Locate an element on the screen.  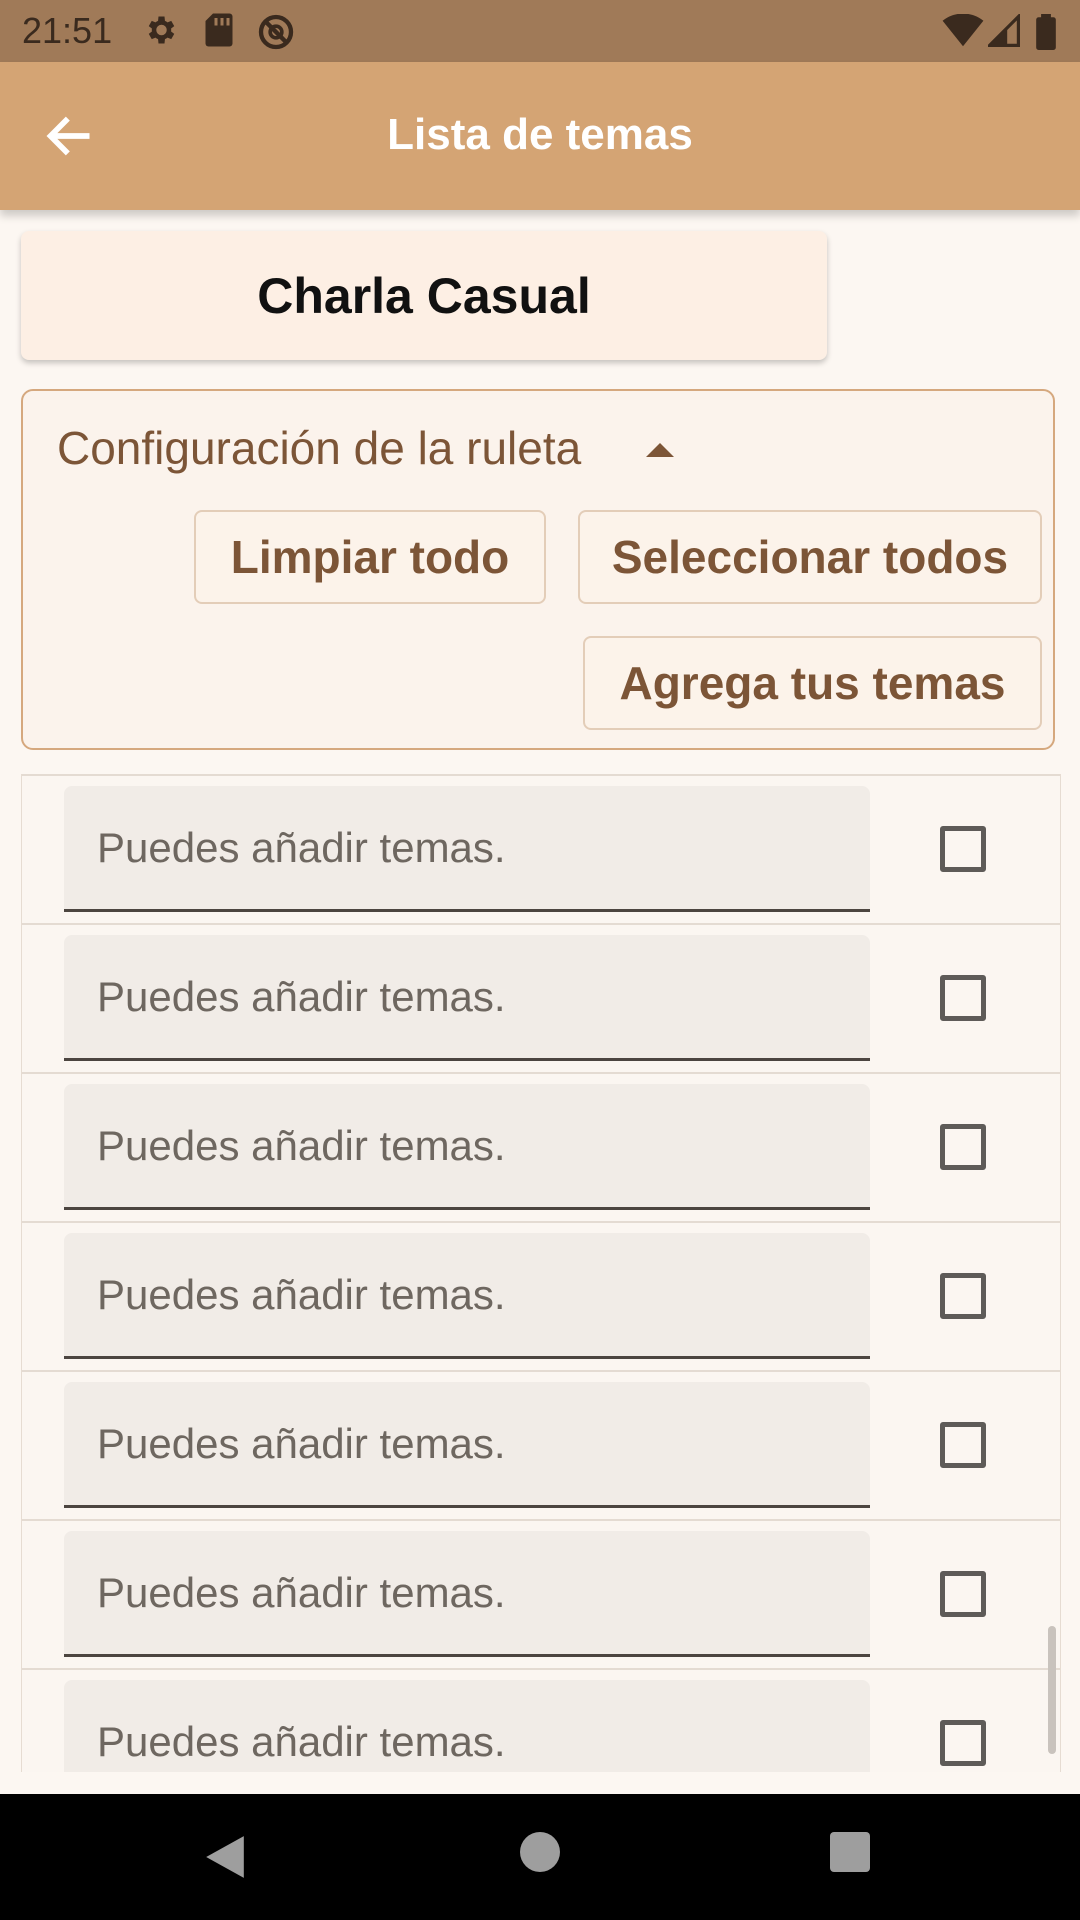
system-nav-bar is located at coordinates (540, 1857).